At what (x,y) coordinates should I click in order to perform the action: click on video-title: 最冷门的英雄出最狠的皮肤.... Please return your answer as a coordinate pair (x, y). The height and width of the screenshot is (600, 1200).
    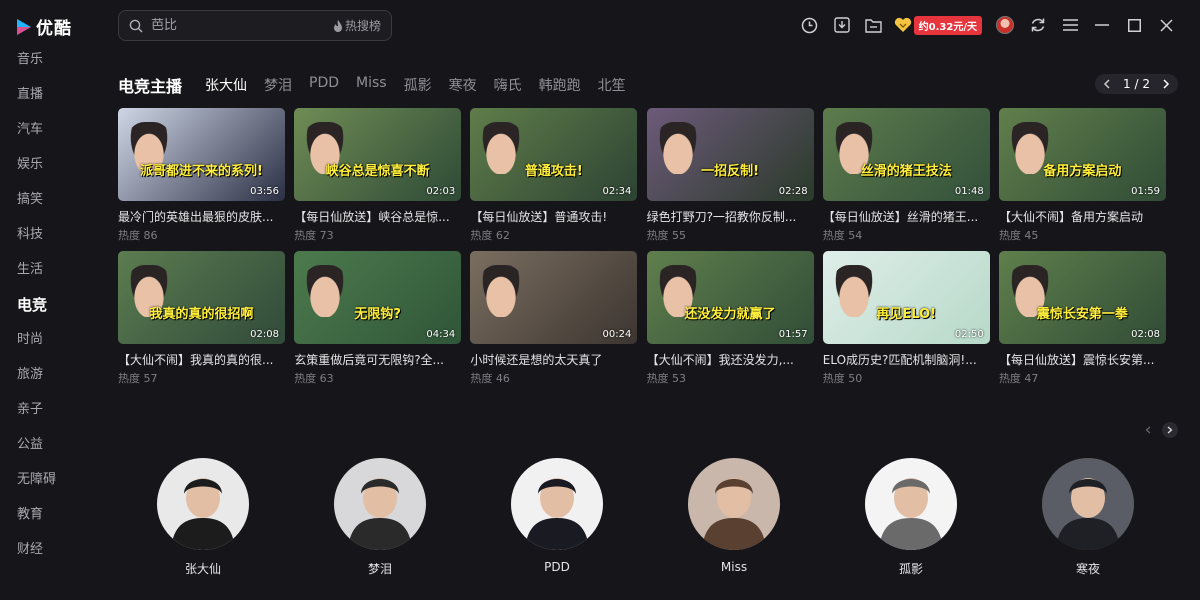
    Looking at the image, I should click on (201, 216).